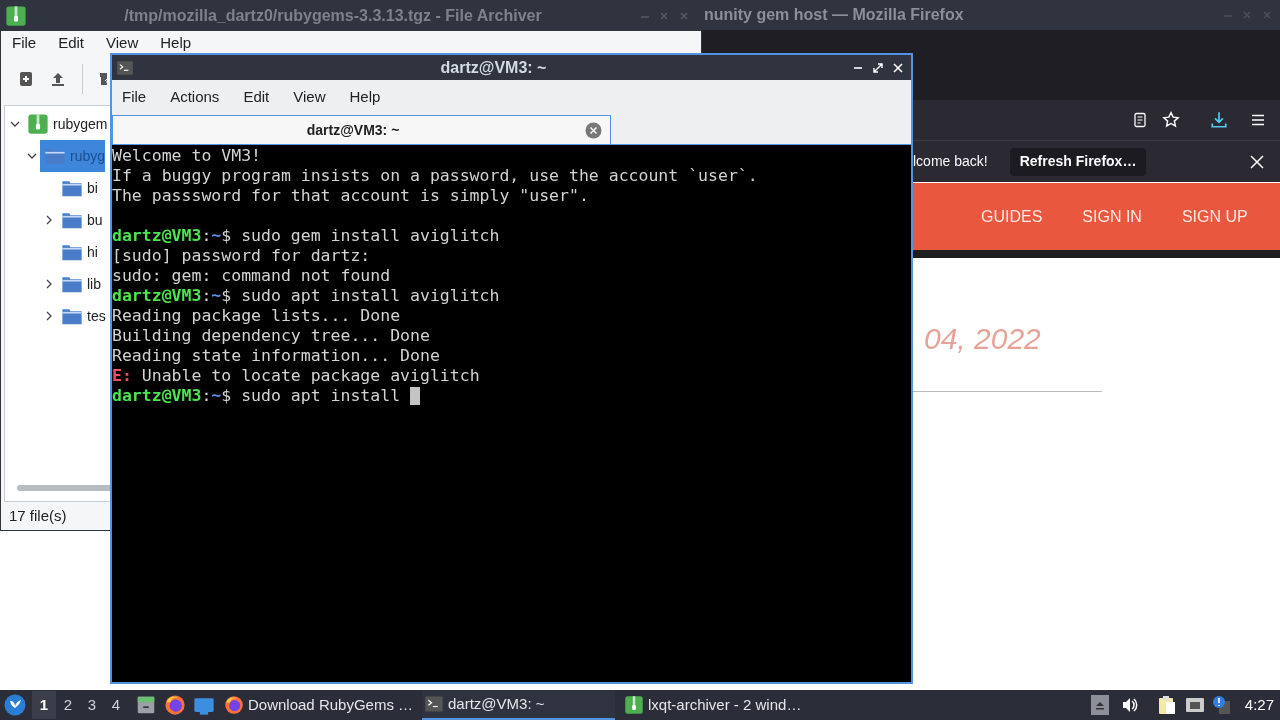 This screenshot has height=720, width=1280. What do you see at coordinates (58, 79) in the screenshot?
I see `upload-icon` at bounding box center [58, 79].